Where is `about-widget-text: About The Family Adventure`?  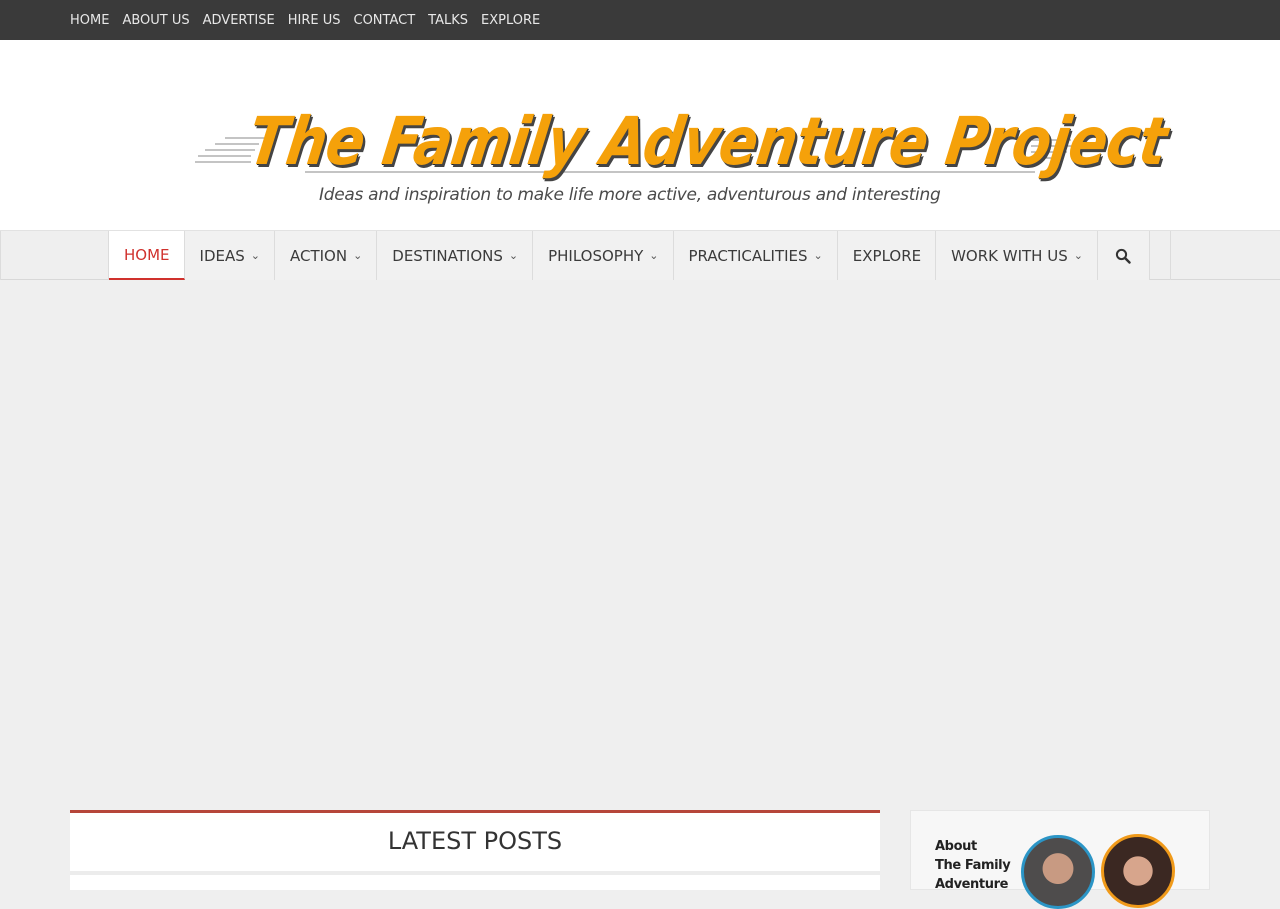 about-widget-text: About The Family Adventure is located at coordinates (973, 865).